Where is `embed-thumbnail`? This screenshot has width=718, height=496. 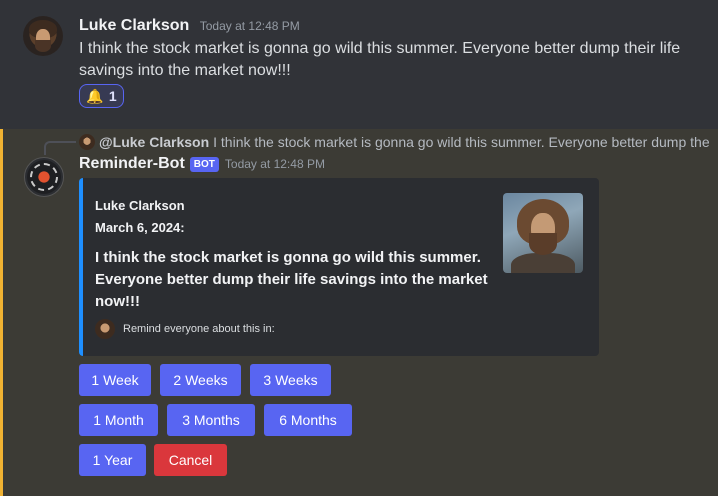 embed-thumbnail is located at coordinates (543, 233).